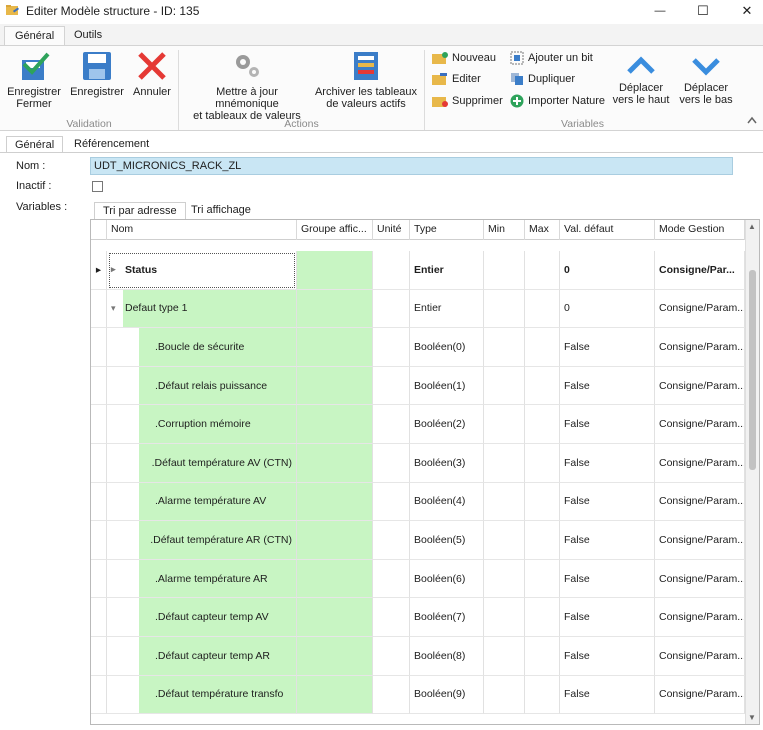 The width and height of the screenshot is (763, 730). I want to click on new-variable-button: Nouveau, so click(464, 58).